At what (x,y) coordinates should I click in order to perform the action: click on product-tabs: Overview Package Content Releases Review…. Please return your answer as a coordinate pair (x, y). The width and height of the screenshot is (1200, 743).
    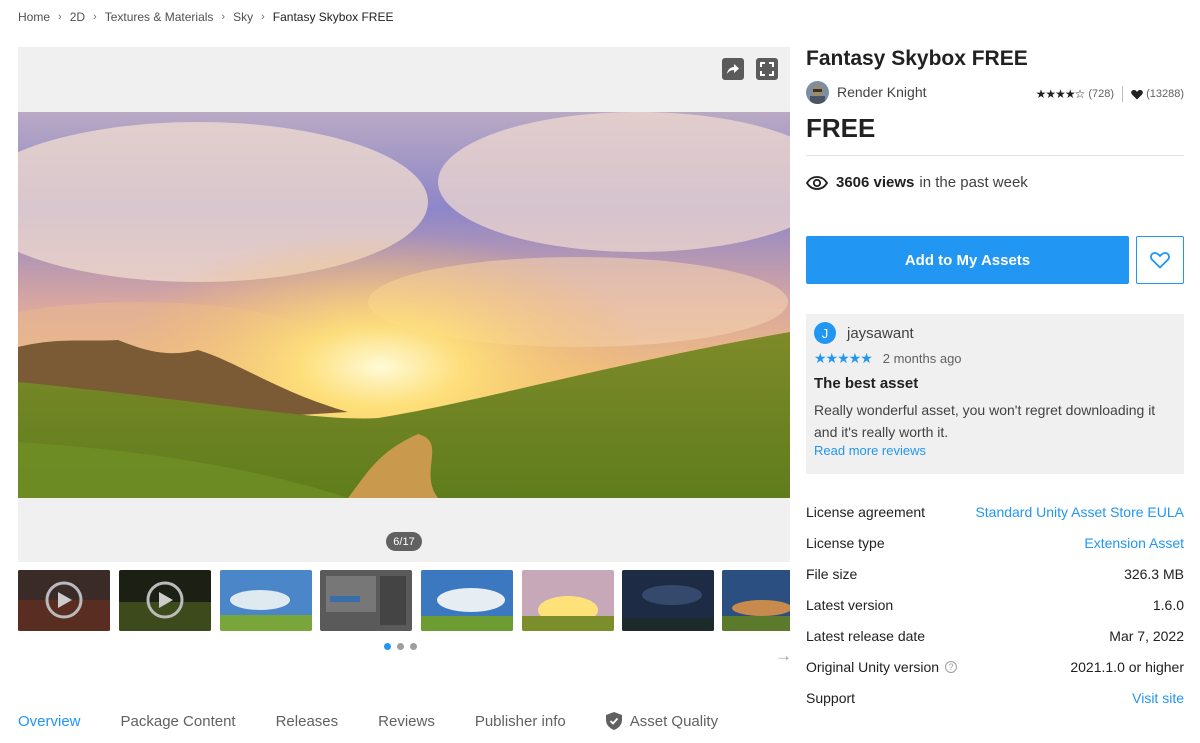
    Looking at the image, I should click on (388, 721).